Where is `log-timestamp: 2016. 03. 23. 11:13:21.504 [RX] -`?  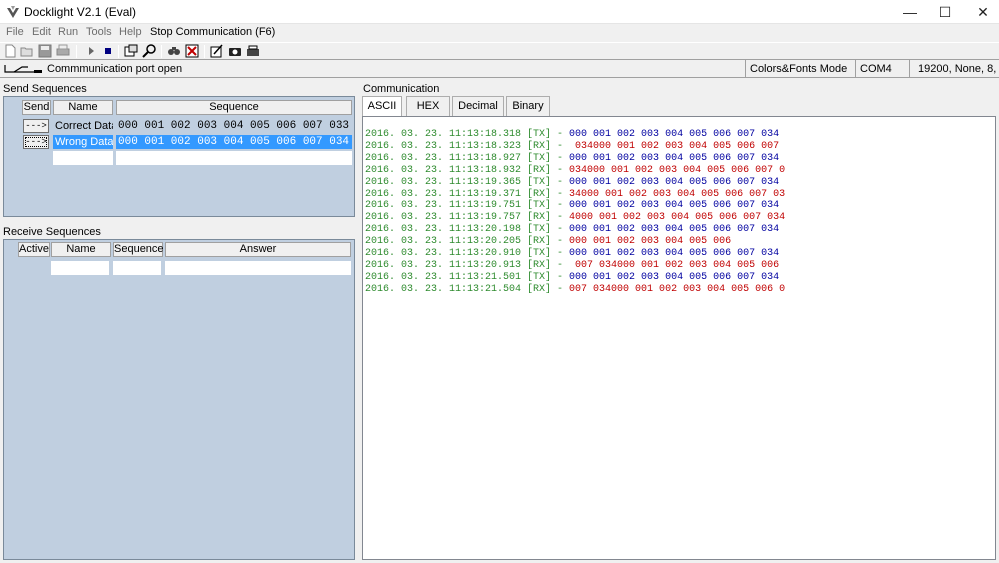
log-timestamp: 2016. 03. 23. 11:13:21.504 [RX] - is located at coordinates (467, 289).